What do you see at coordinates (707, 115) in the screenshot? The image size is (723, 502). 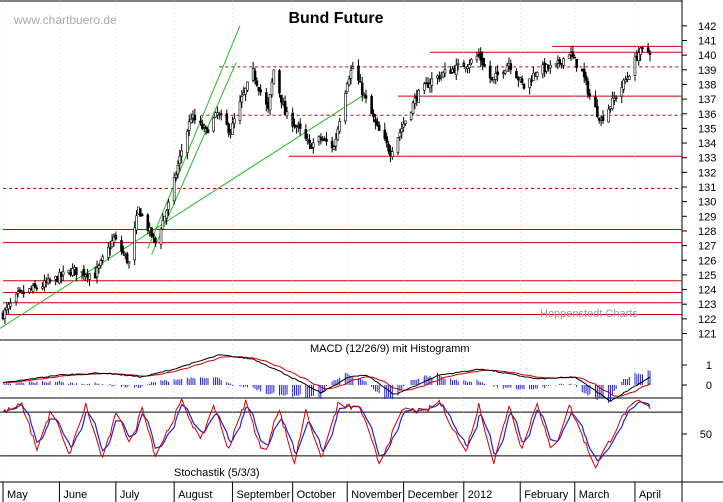 I see `price-tick-label-15: 136` at bounding box center [707, 115].